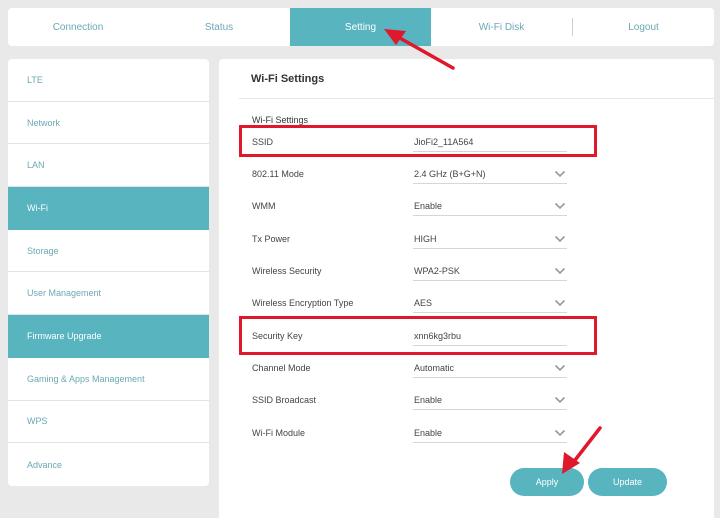 The image size is (720, 518). I want to click on field-label: WMM, so click(264, 206).